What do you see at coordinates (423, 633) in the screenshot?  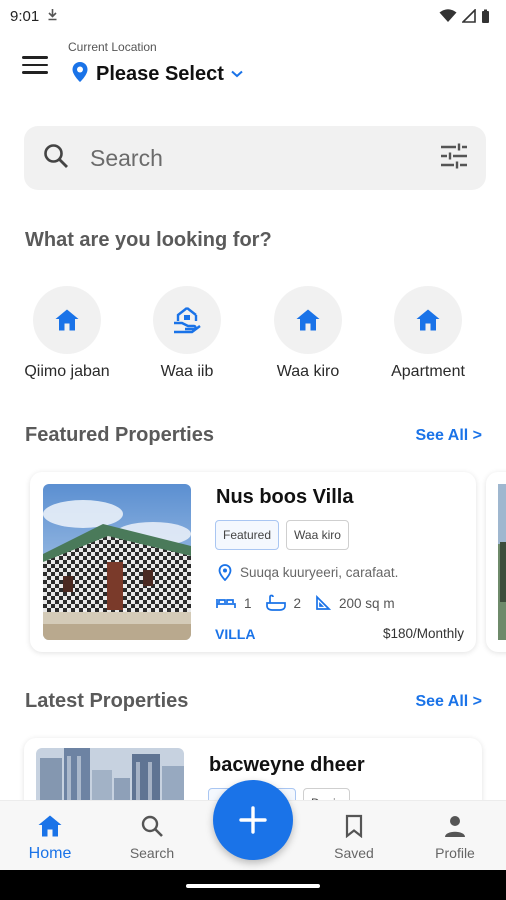 I see `property-price: $180/Monthly` at bounding box center [423, 633].